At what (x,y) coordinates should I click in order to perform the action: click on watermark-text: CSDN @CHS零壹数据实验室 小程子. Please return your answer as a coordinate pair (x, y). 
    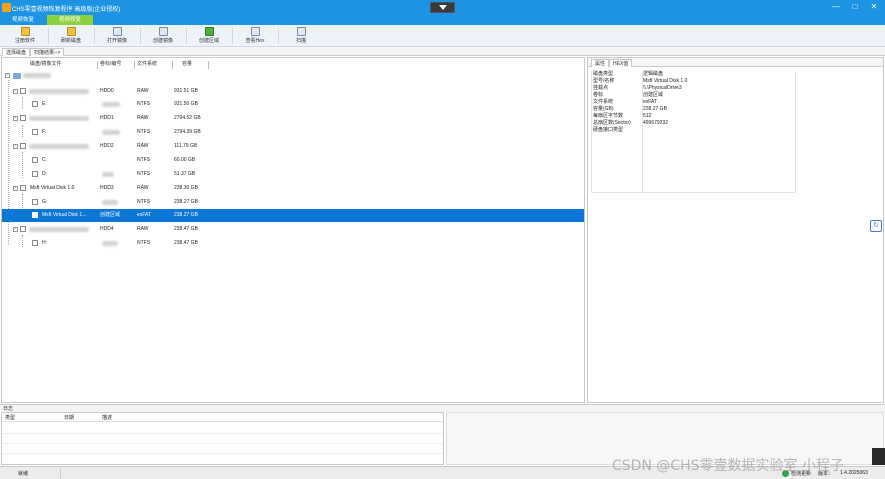
    Looking at the image, I should click on (728, 466).